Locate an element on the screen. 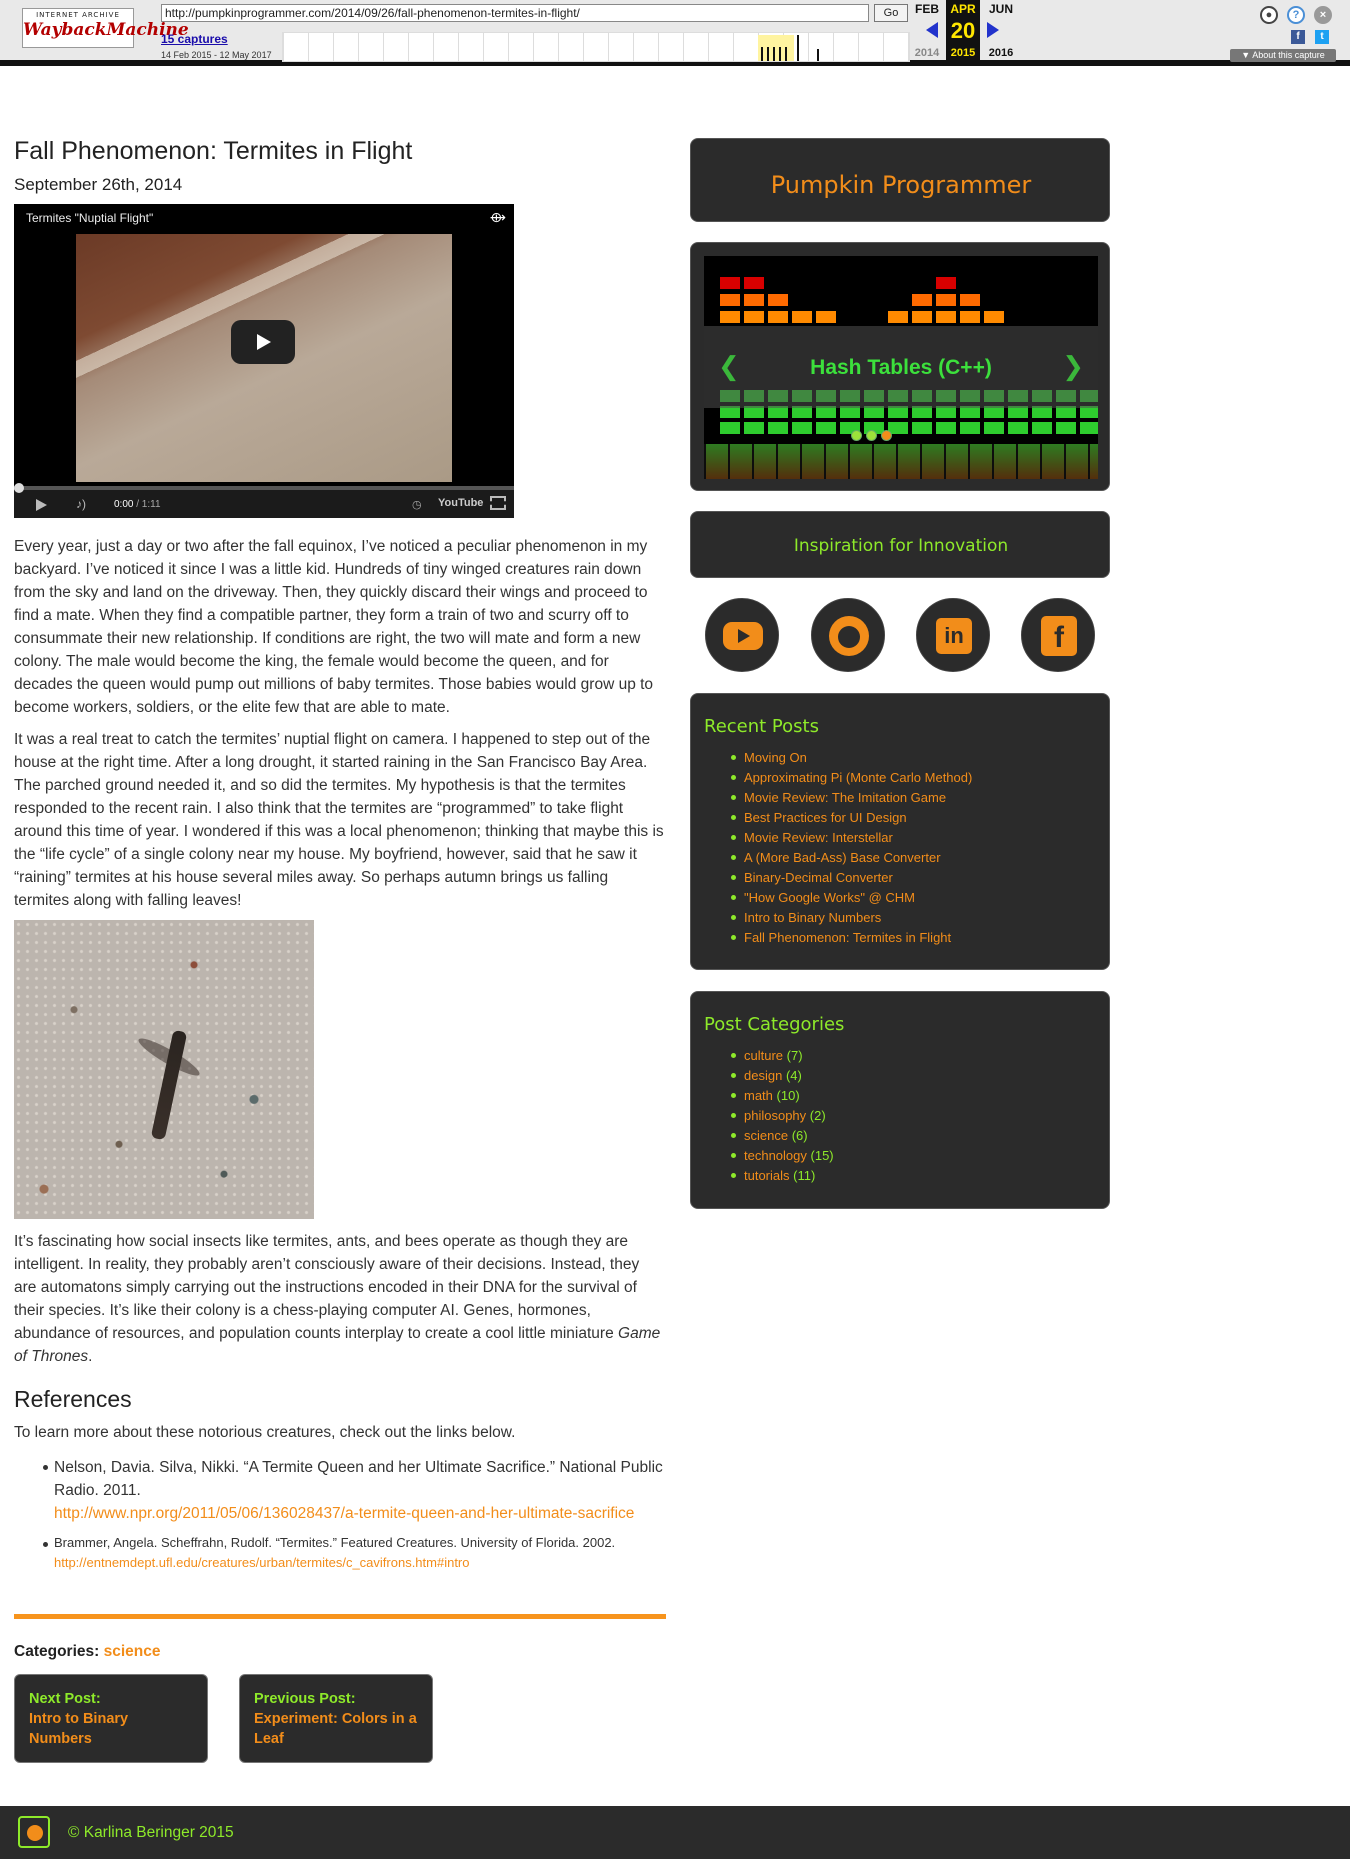  site-title: Pumpkin Programmer is located at coordinates (901, 185).